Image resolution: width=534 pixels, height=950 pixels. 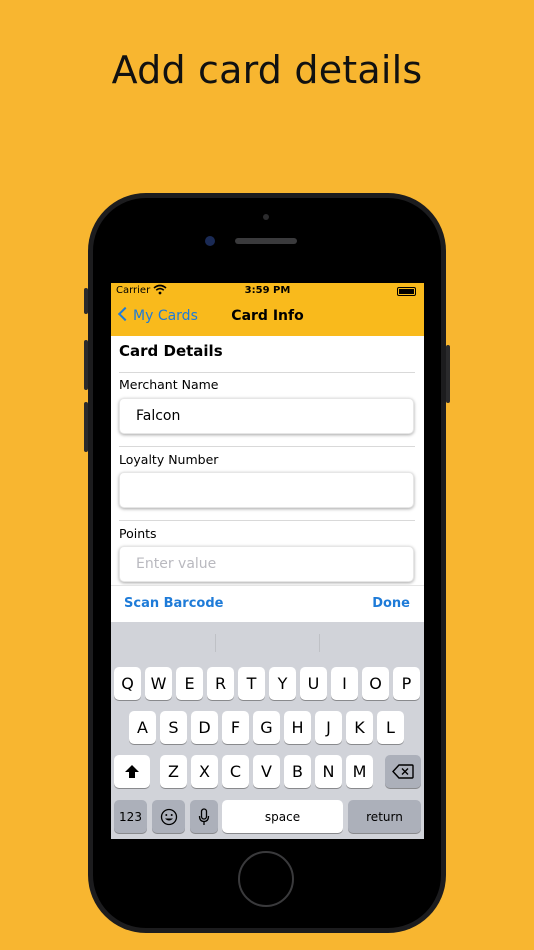 I want to click on scan-barcode-button: Scan Barcode, so click(x=173, y=603).